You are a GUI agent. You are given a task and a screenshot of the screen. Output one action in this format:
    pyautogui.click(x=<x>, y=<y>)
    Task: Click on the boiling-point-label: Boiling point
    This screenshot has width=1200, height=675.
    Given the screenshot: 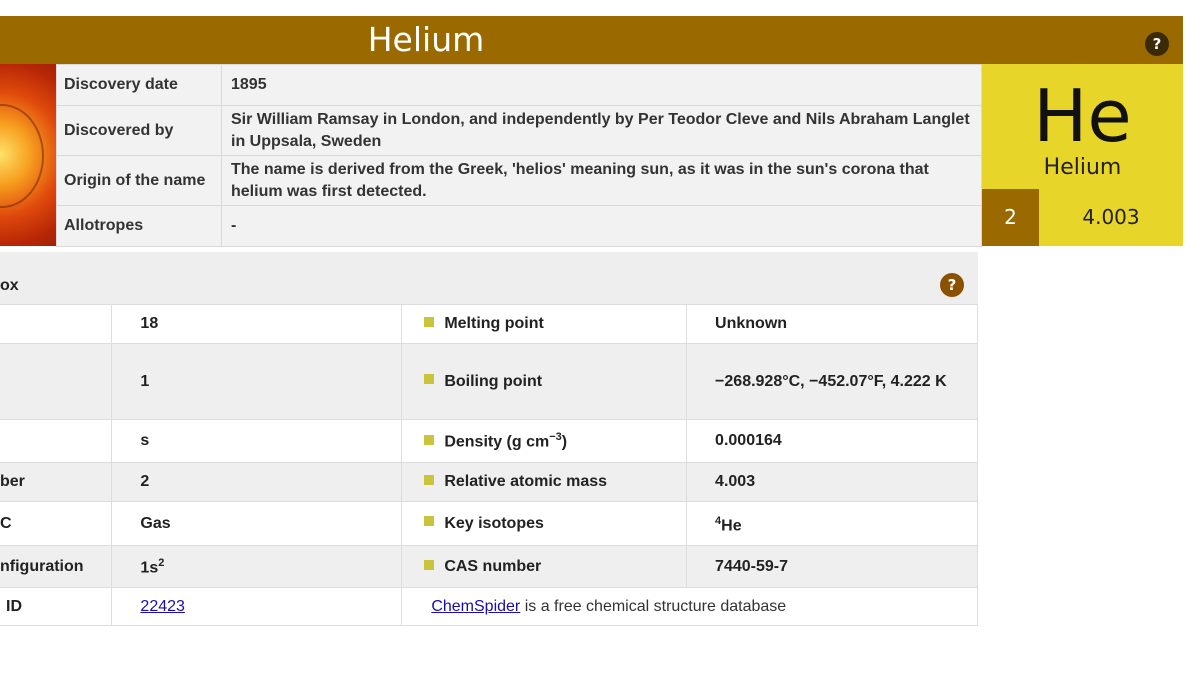 What is the action you would take?
    pyautogui.click(x=544, y=381)
    